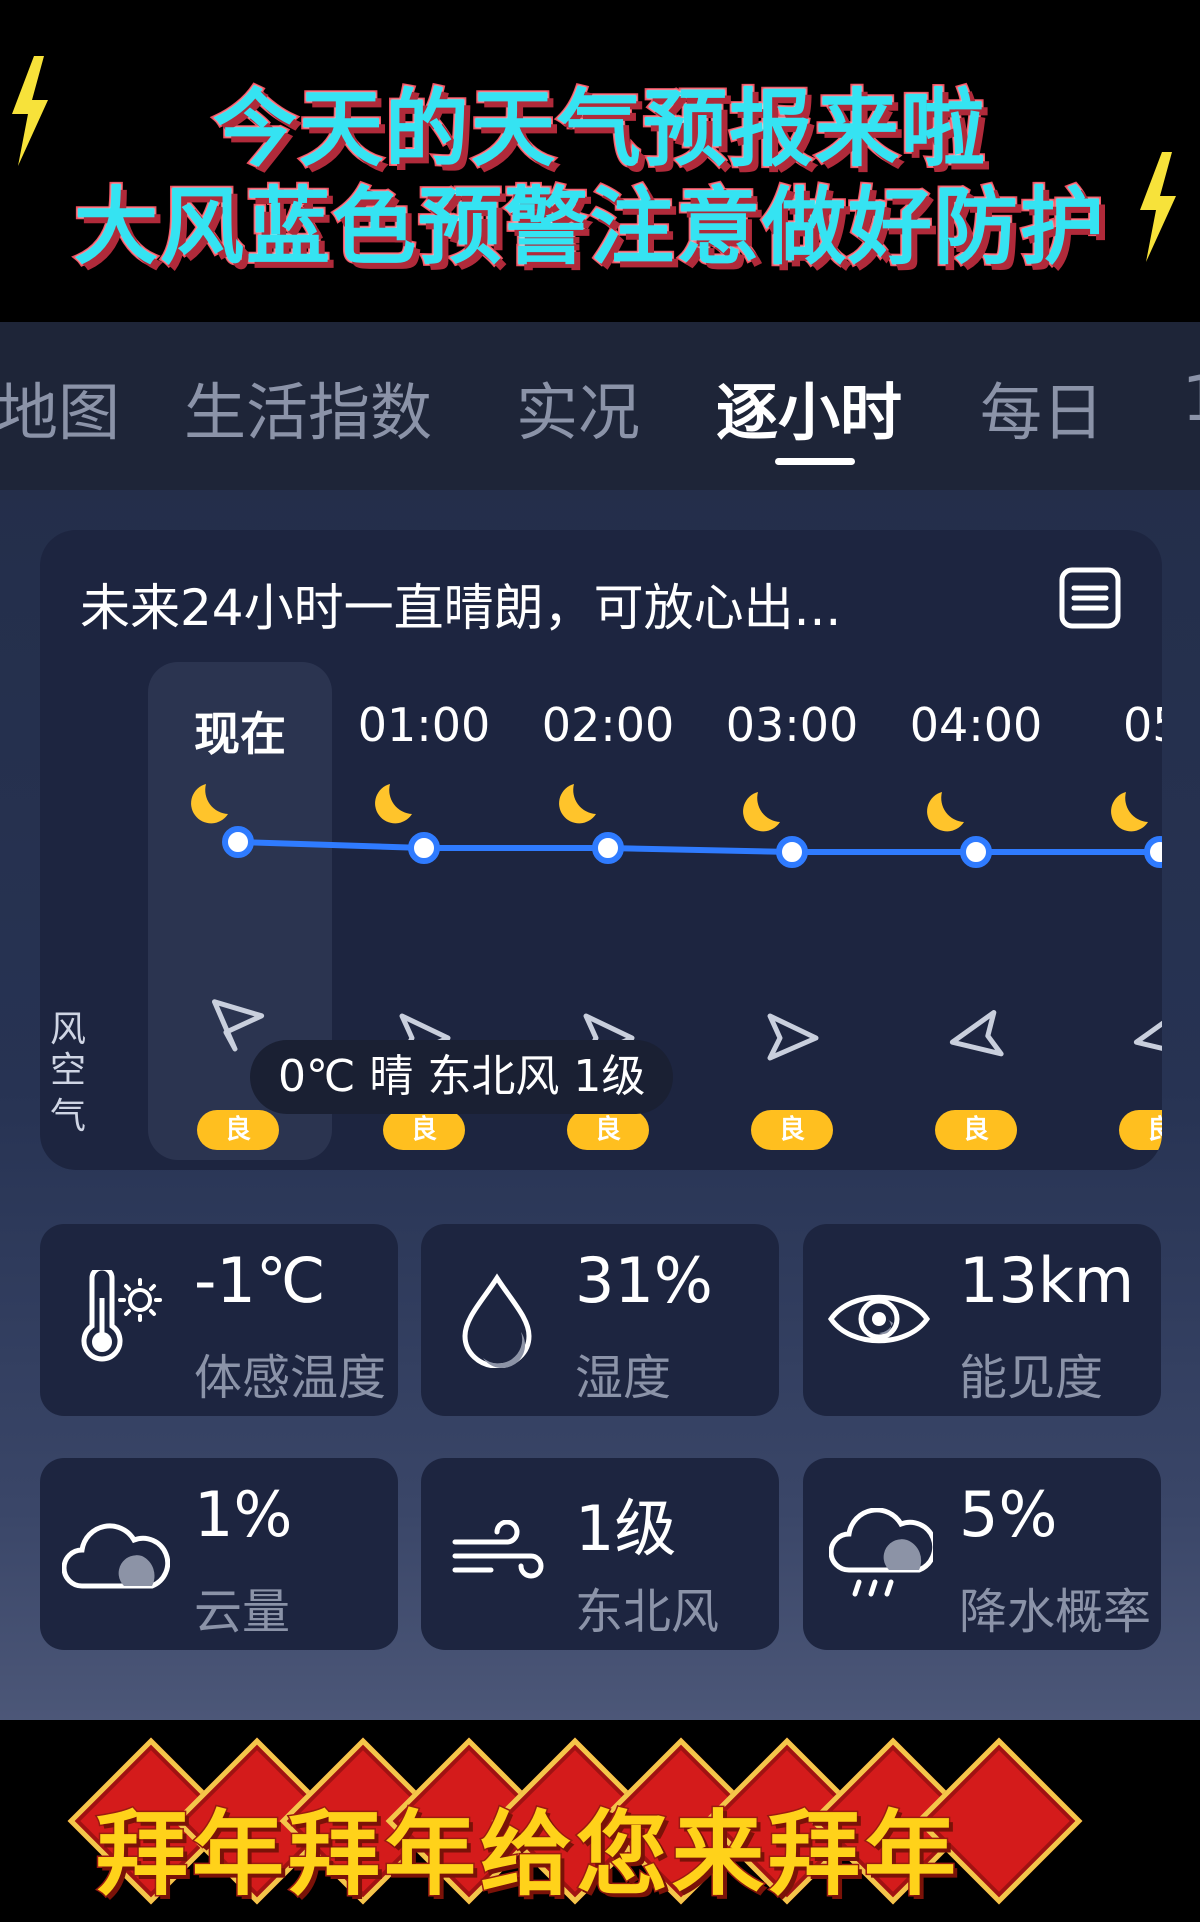  I want to click on feels-like-card: -1℃ 体感温度, so click(219, 1320).